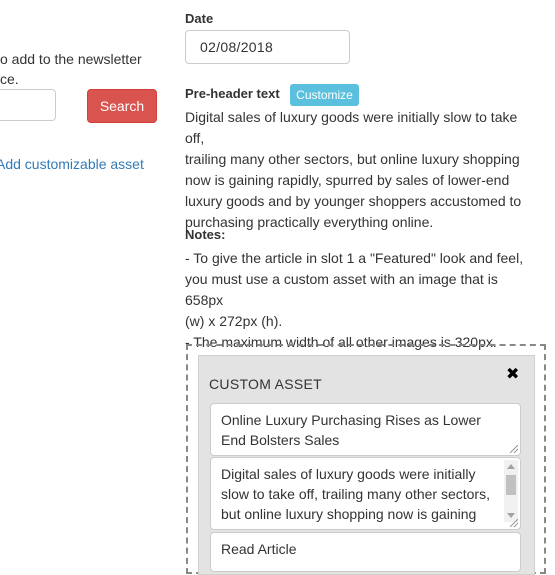  What do you see at coordinates (511, 485) in the screenshot?
I see `scroll-thumb` at bounding box center [511, 485].